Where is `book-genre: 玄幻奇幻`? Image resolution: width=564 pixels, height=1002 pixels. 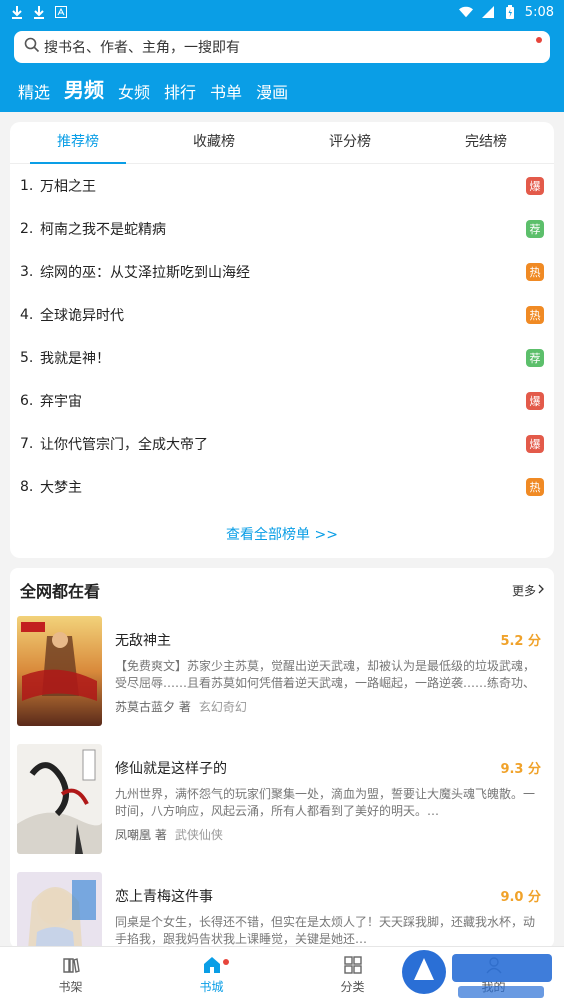
book-genre: 玄幻奇幻 is located at coordinates (222, 707).